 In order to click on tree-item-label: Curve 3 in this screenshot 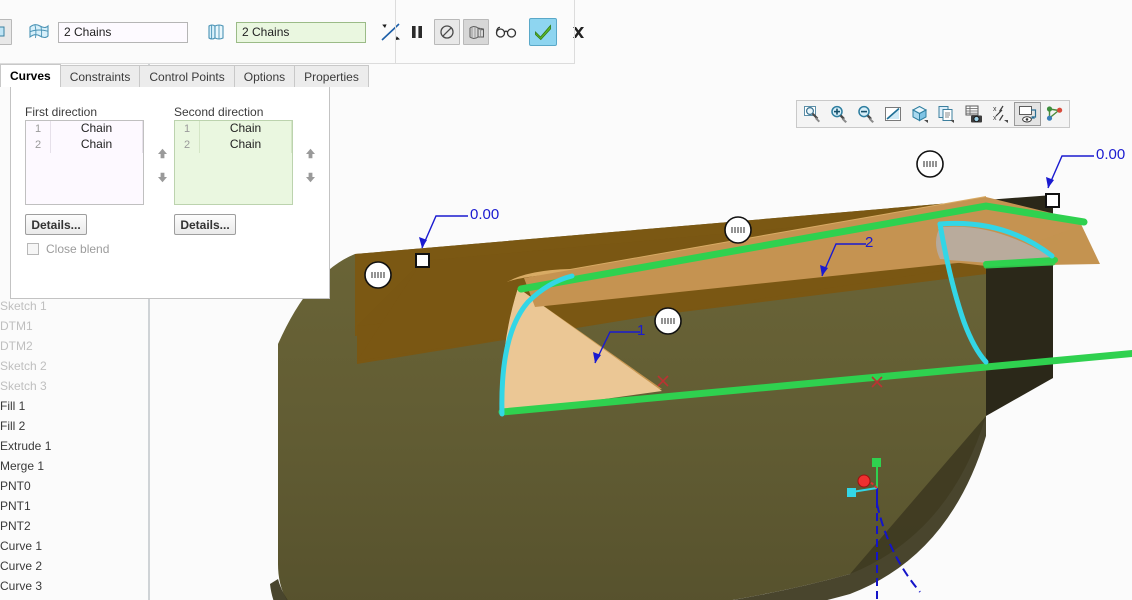, I will do `click(21, 586)`.